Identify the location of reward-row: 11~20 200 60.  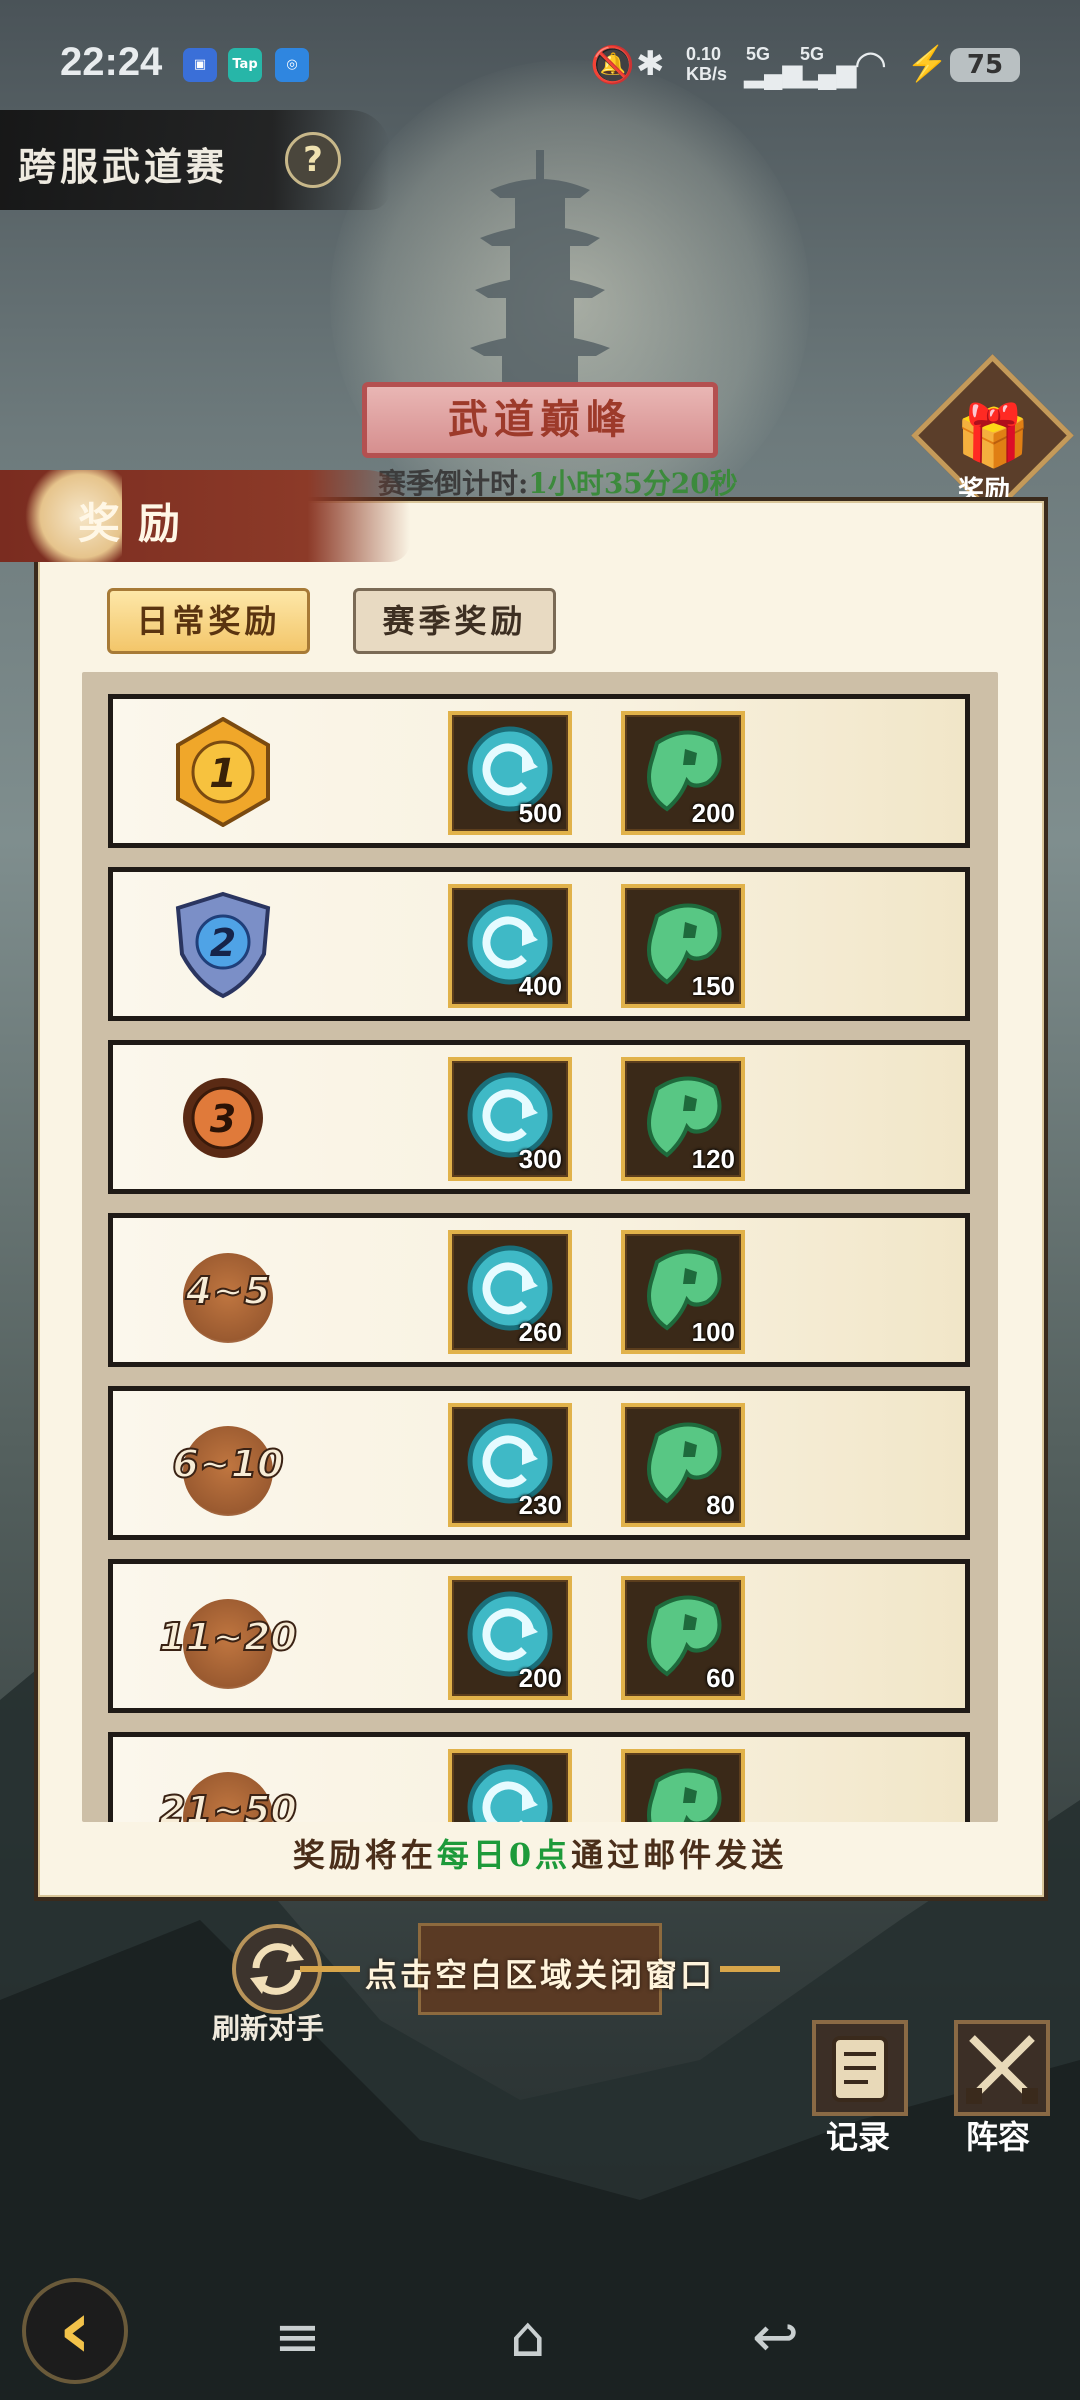
(539, 1636).